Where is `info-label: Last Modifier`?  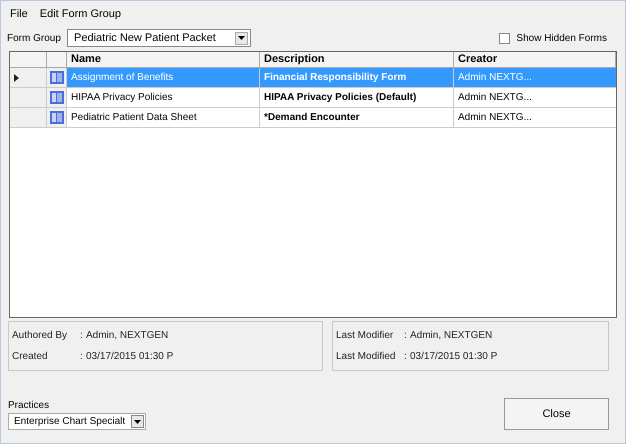 info-label: Last Modifier is located at coordinates (365, 336).